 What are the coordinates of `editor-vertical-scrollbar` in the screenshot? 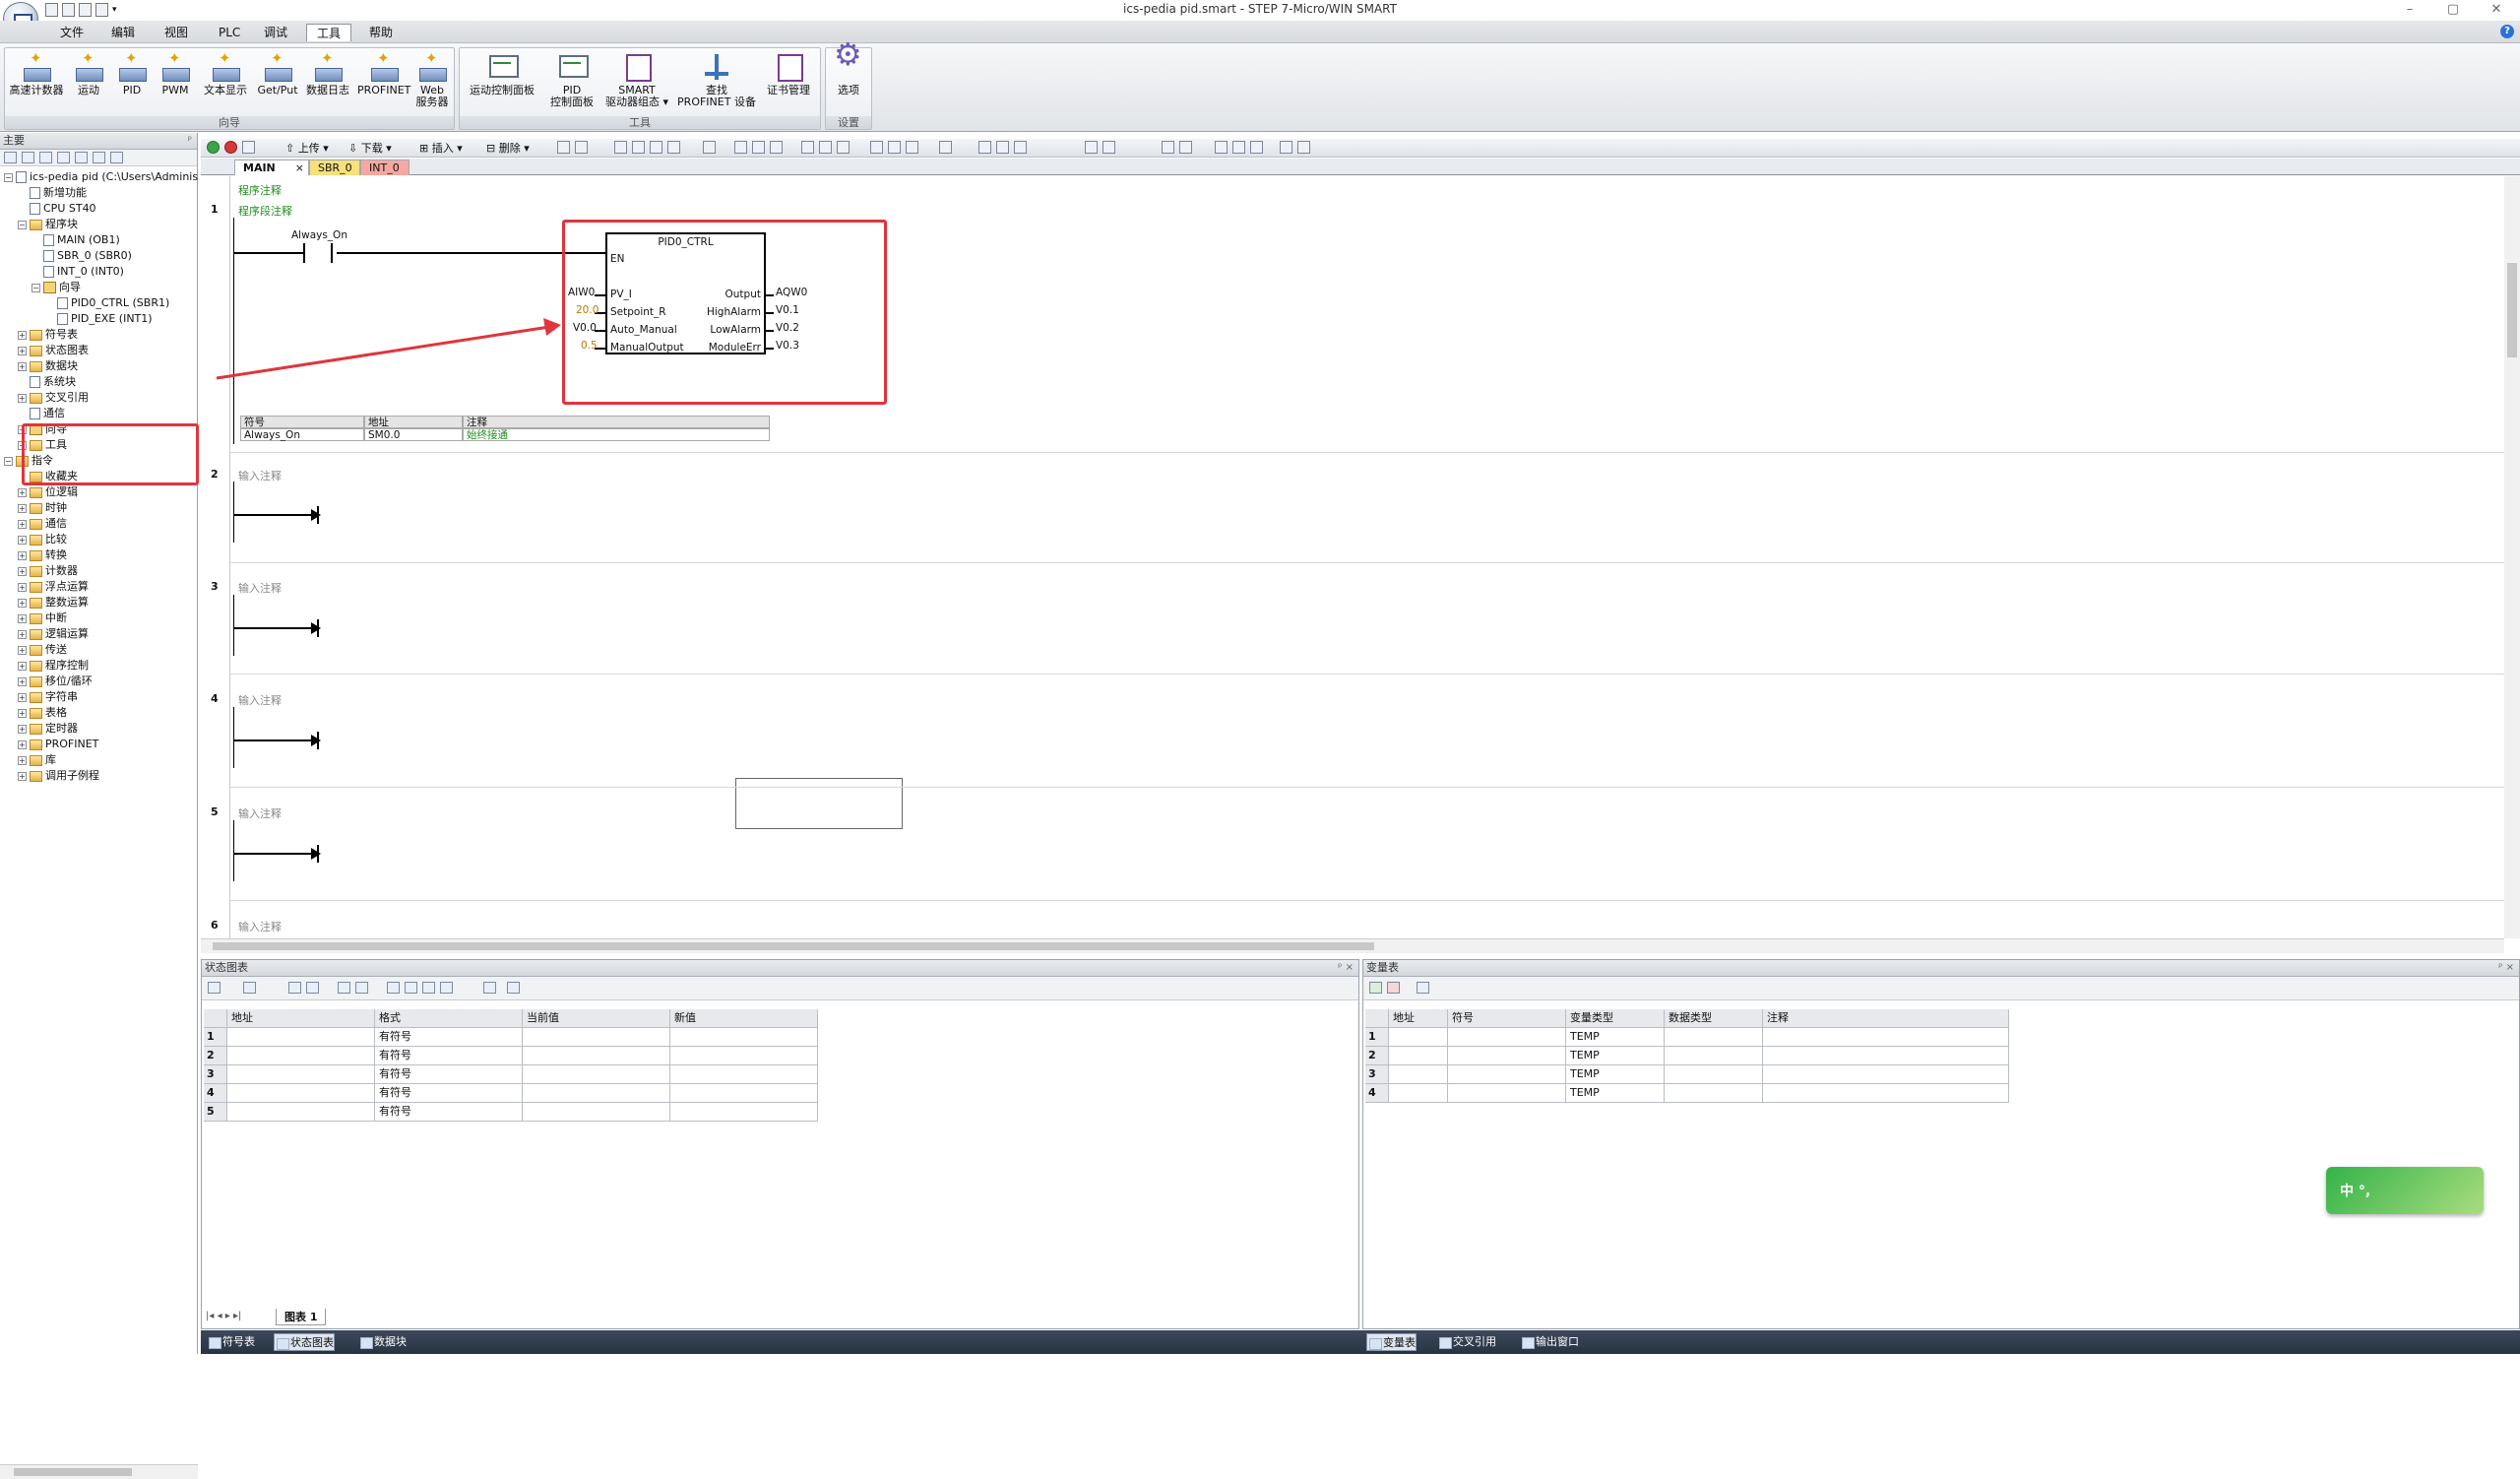 It's located at (2512, 557).